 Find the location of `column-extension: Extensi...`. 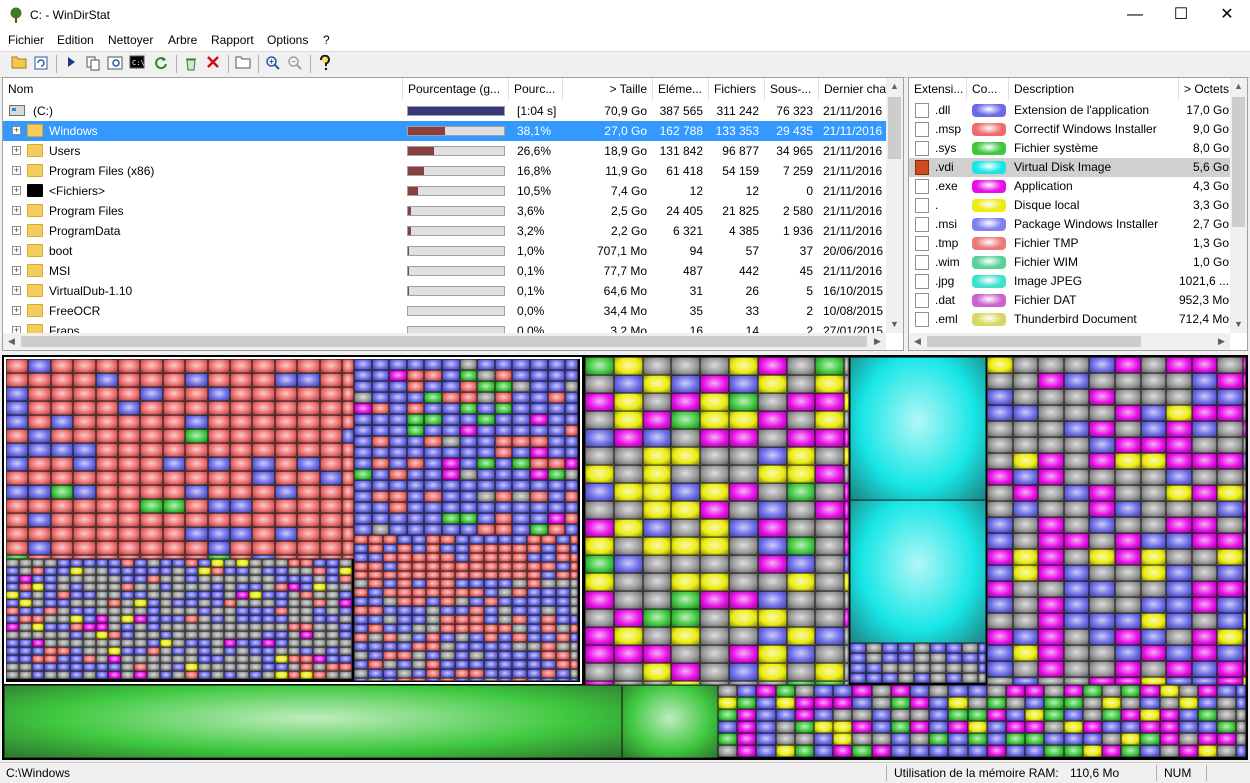

column-extension: Extensi... is located at coordinates (938, 89).